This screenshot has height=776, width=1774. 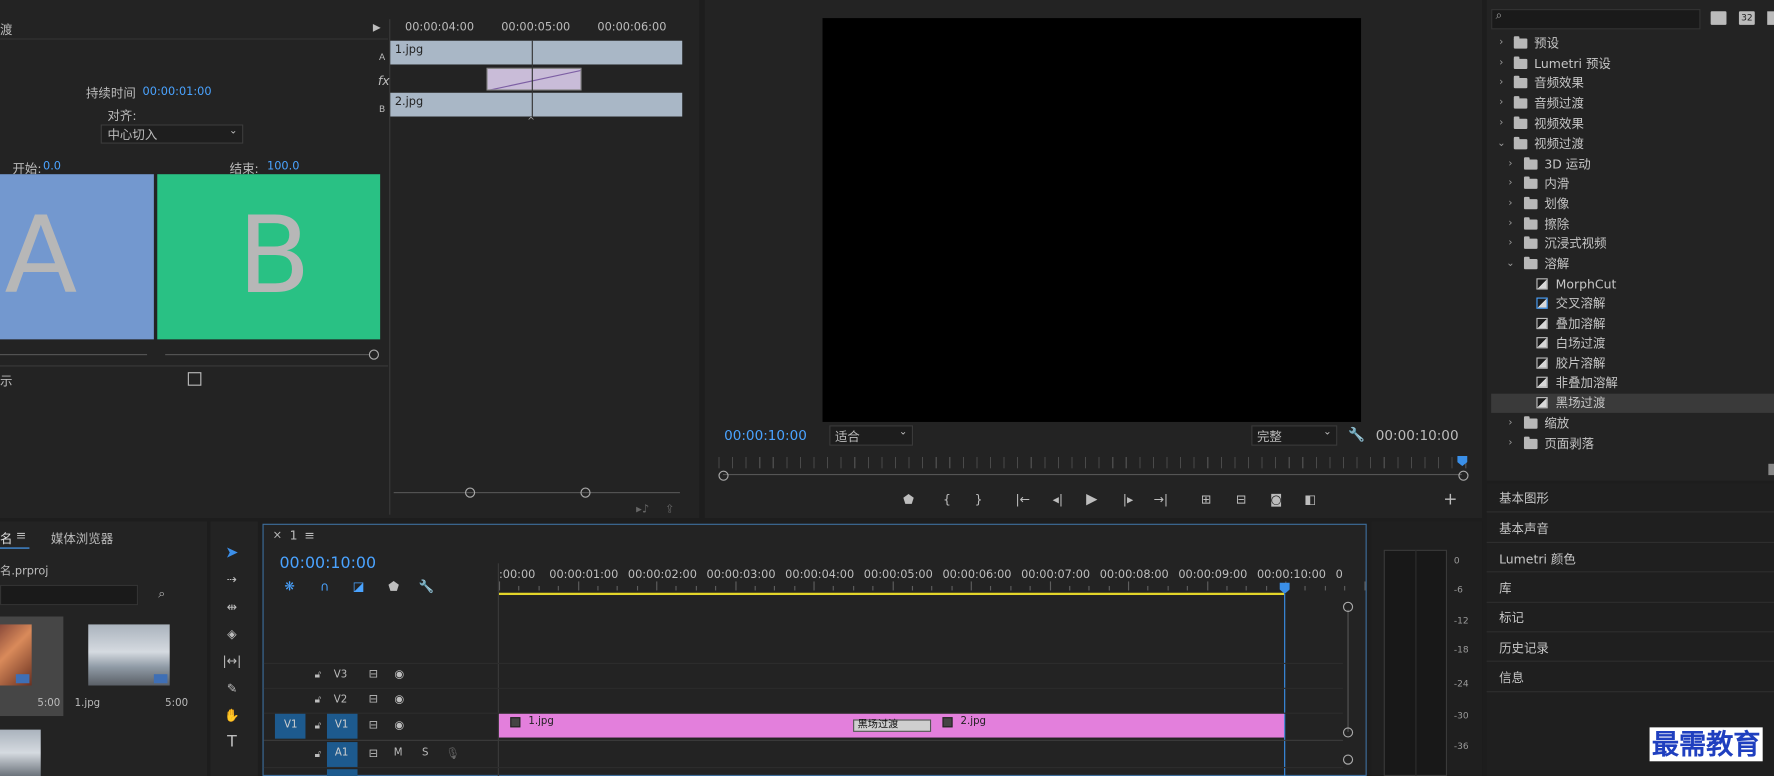 What do you see at coordinates (536, 52) in the screenshot?
I see `mini-clip-a: 1.jpg` at bounding box center [536, 52].